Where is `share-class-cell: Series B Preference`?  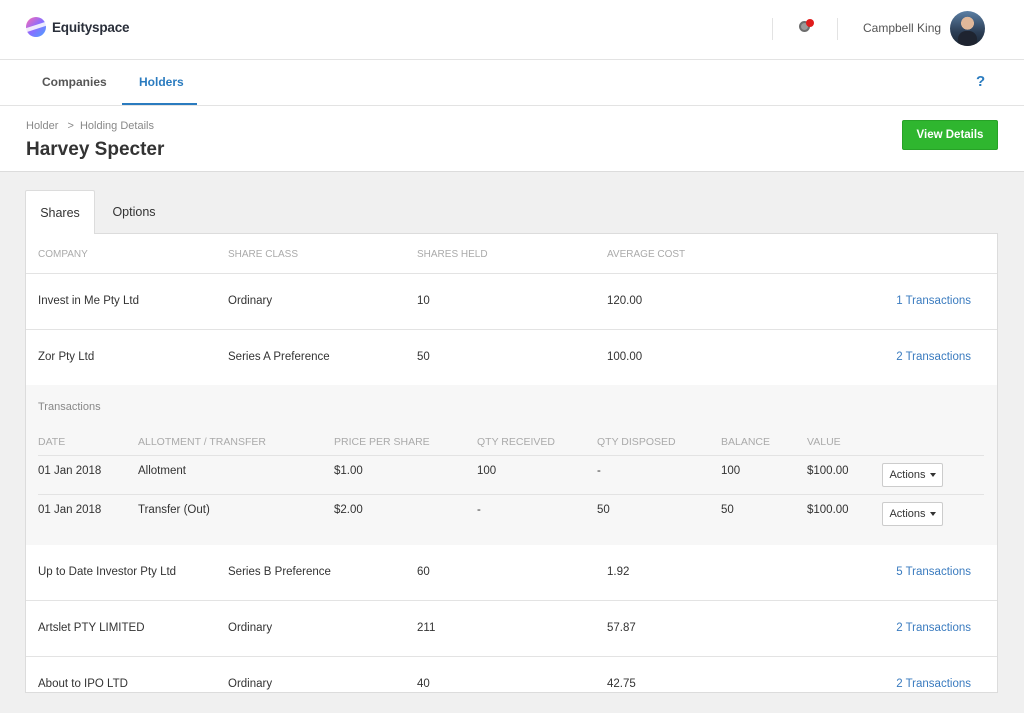 share-class-cell: Series B Preference is located at coordinates (279, 572).